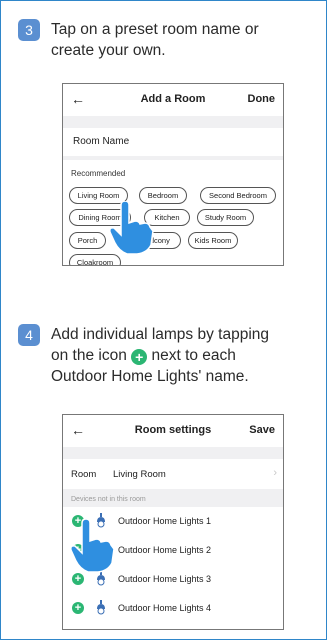 The height and width of the screenshot is (642, 329). What do you see at coordinates (262, 430) in the screenshot?
I see `save-button: Save` at bounding box center [262, 430].